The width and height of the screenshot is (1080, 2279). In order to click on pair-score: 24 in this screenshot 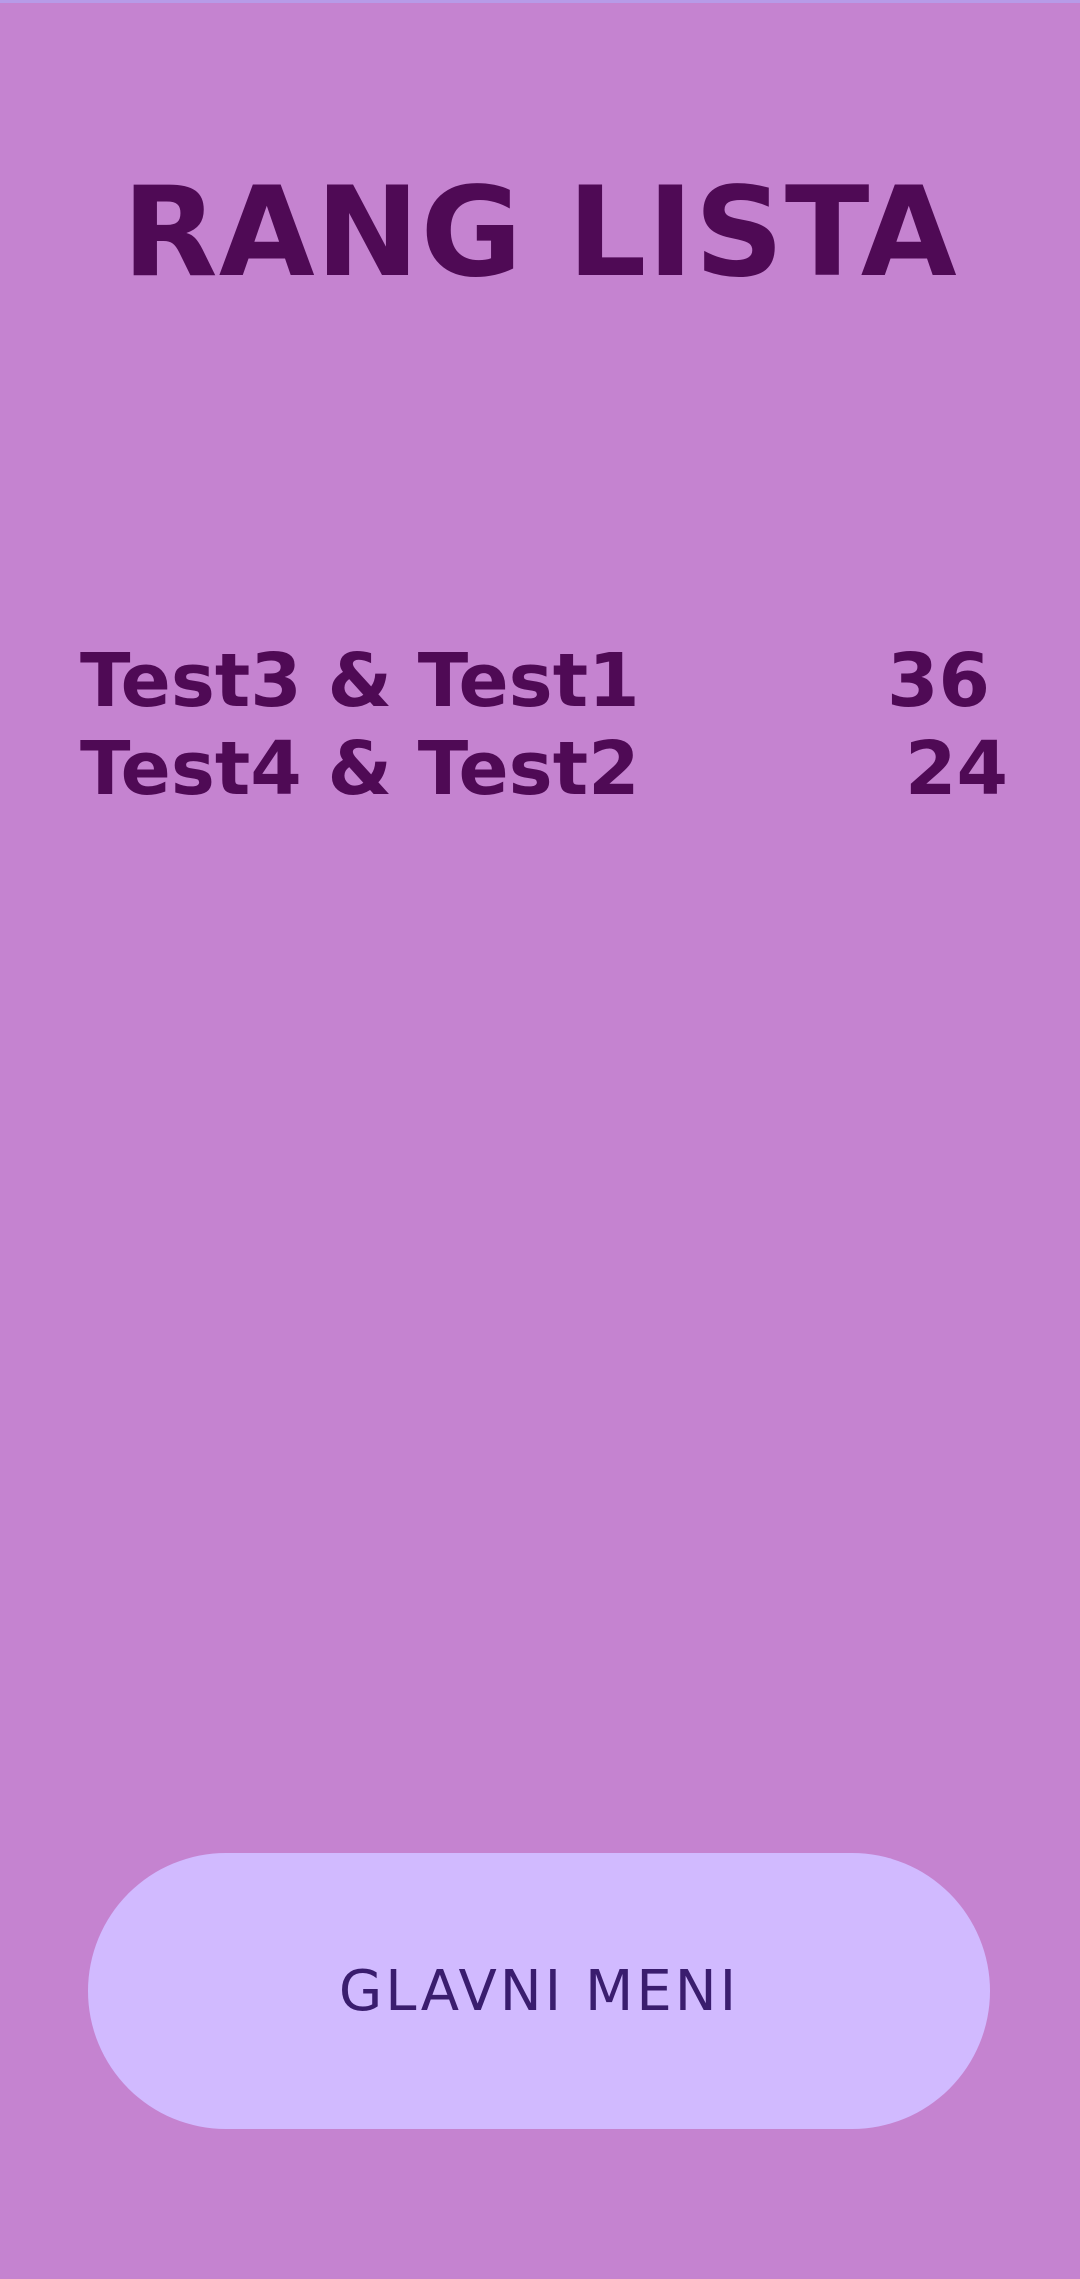, I will do `click(956, 769)`.